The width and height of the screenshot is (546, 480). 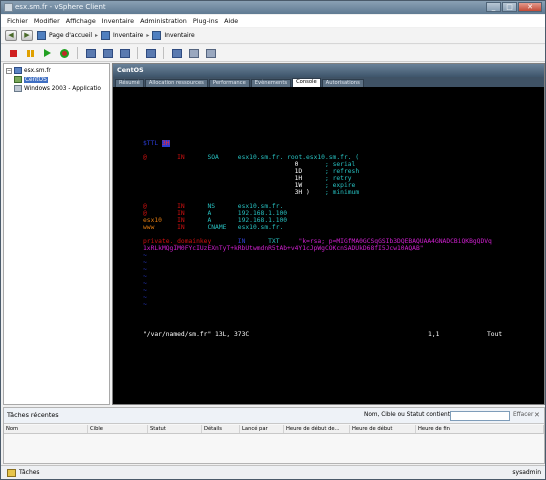 I want to click on open-console-button, so click(x=150, y=53).